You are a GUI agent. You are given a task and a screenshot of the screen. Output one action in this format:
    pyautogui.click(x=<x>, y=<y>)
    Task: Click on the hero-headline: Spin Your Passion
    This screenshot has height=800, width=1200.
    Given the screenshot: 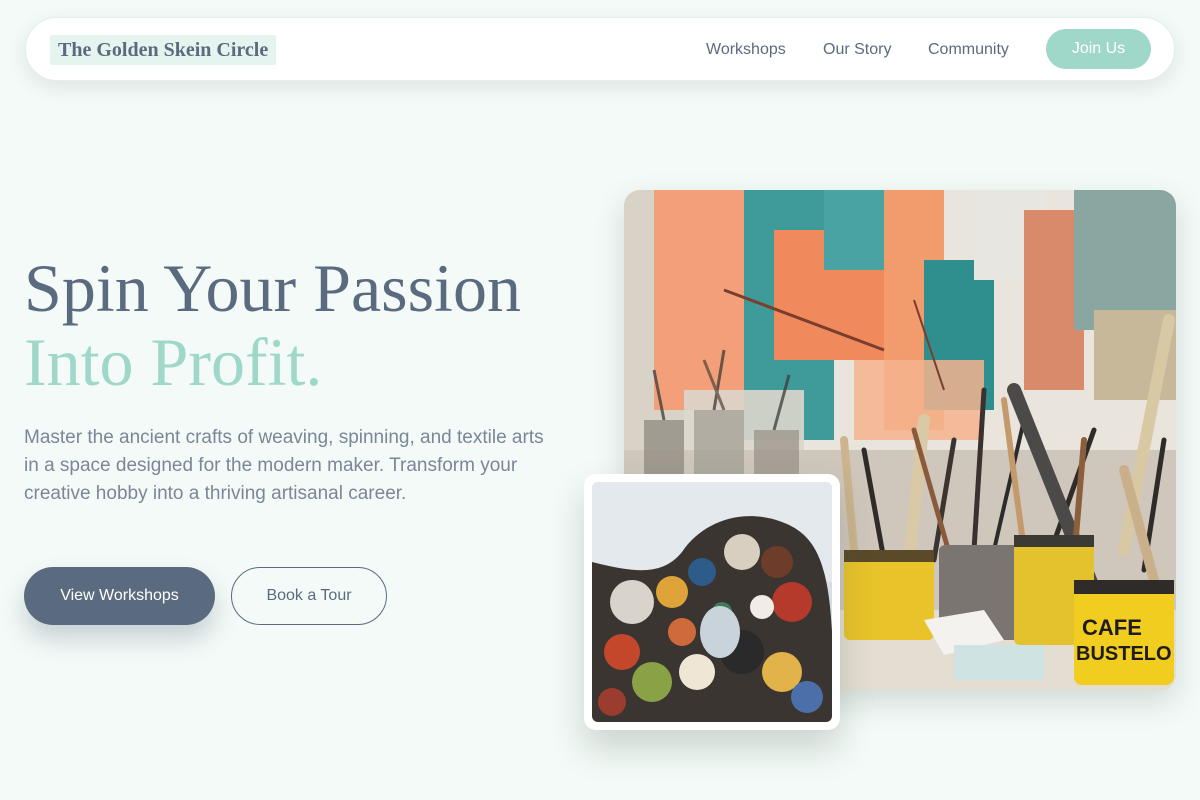 What is the action you would take?
    pyautogui.click(x=272, y=288)
    